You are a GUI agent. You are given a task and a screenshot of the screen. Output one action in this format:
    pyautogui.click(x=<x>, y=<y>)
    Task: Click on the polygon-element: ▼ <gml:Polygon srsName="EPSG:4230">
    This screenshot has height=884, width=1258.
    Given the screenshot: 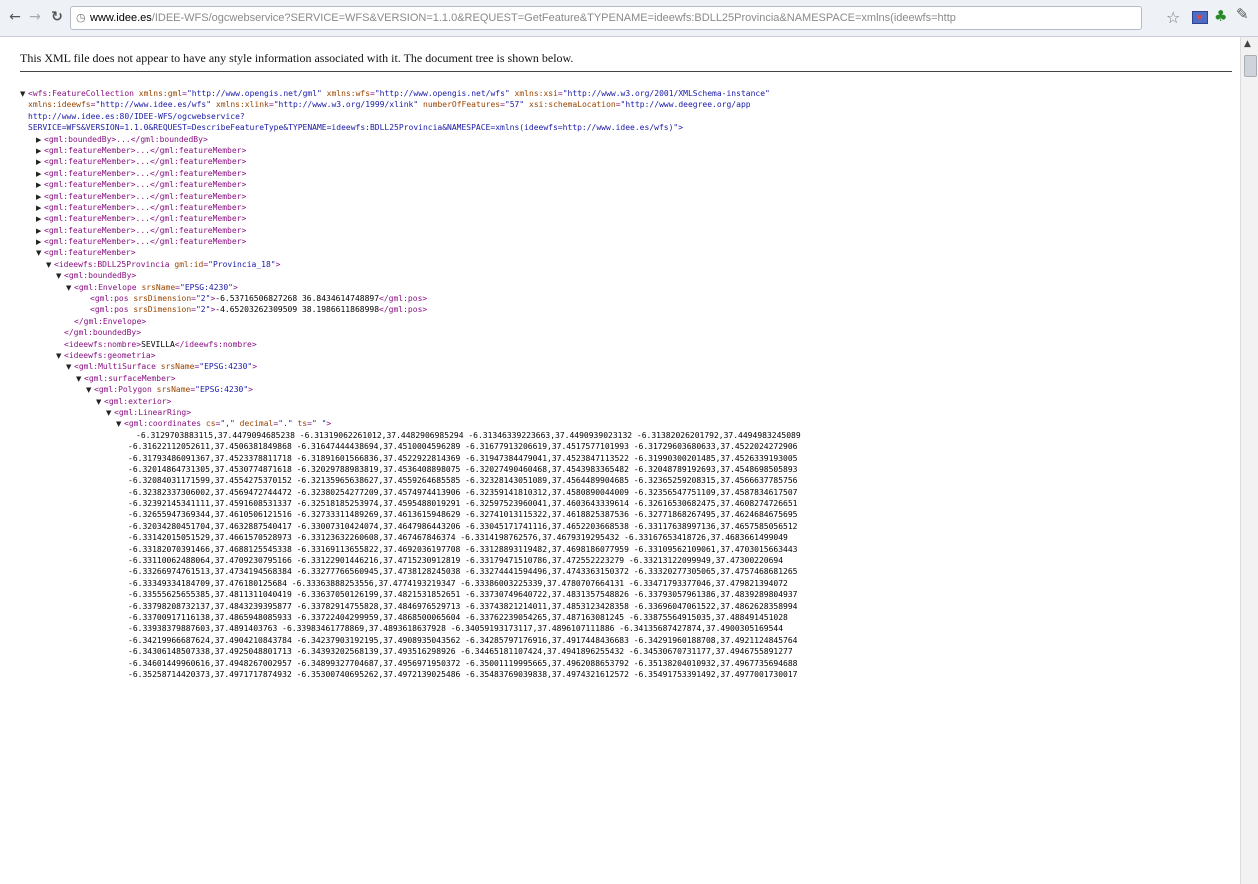 What is the action you would take?
    pyautogui.click(x=627, y=389)
    